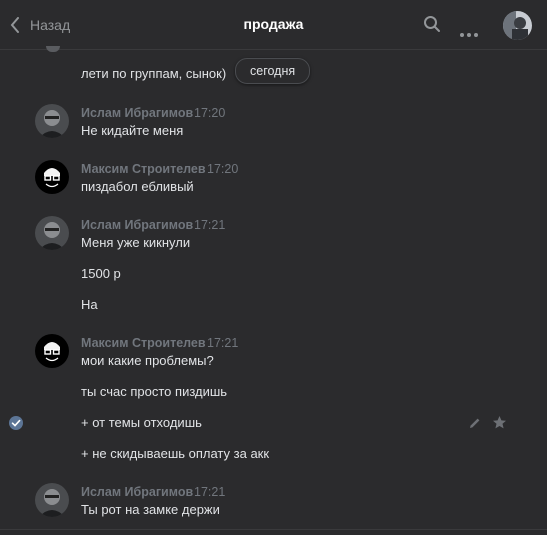  What do you see at coordinates (132, 130) in the screenshot?
I see `message-text: Не кидайте меня` at bounding box center [132, 130].